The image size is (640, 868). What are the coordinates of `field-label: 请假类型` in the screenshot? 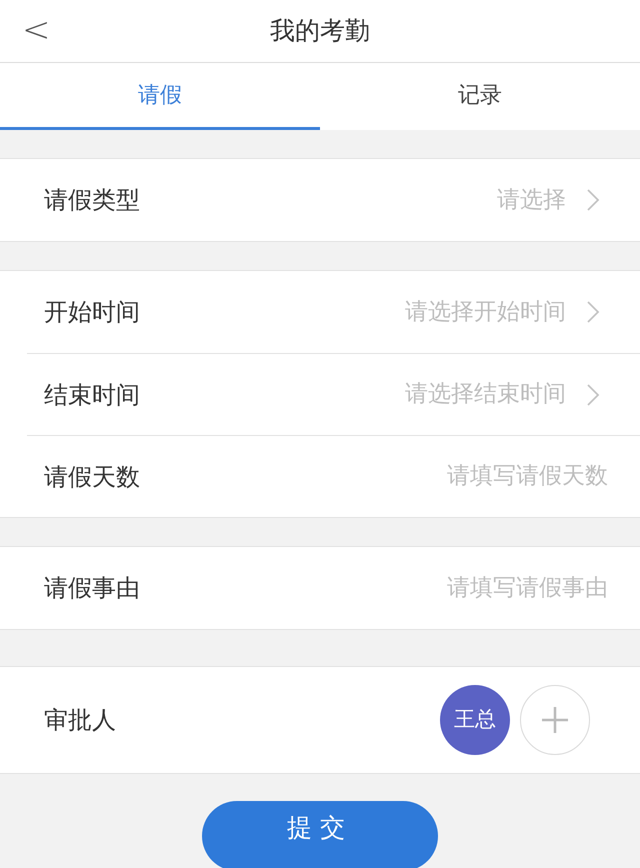 It's located at (92, 200).